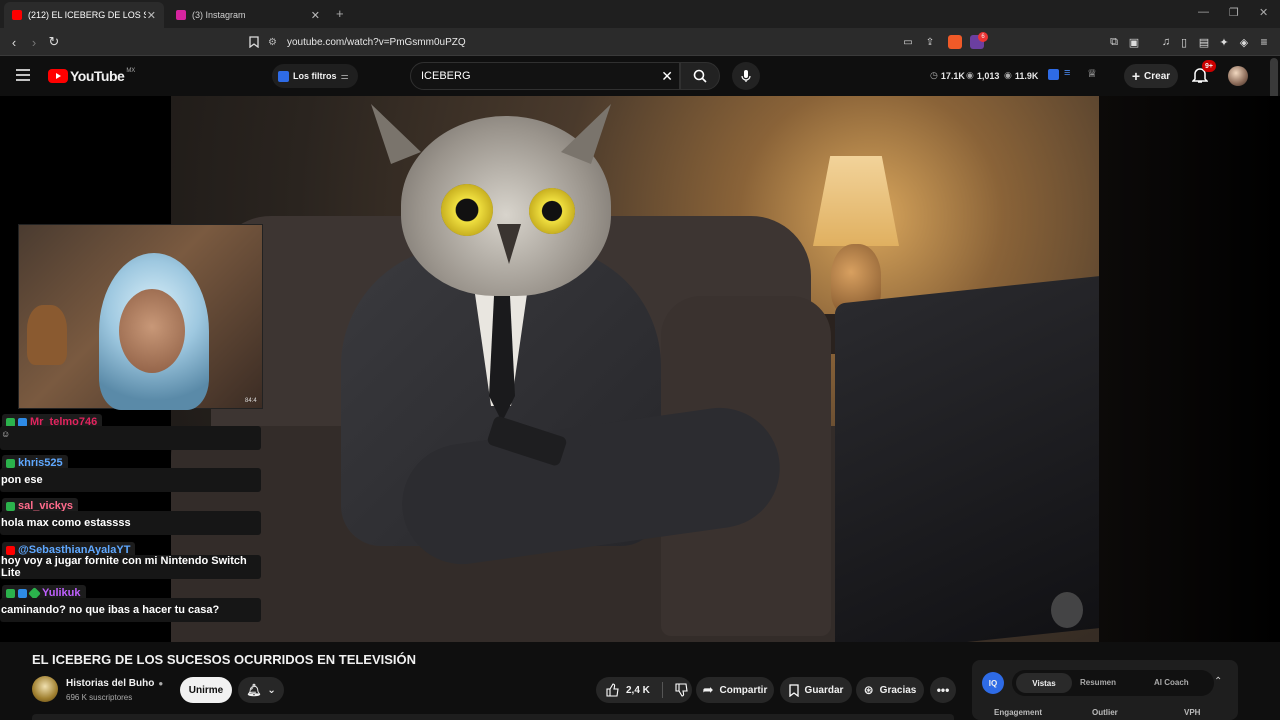 This screenshot has height=720, width=1280. Describe the element at coordinates (152, 331) in the screenshot. I see `streamer-face` at that location.